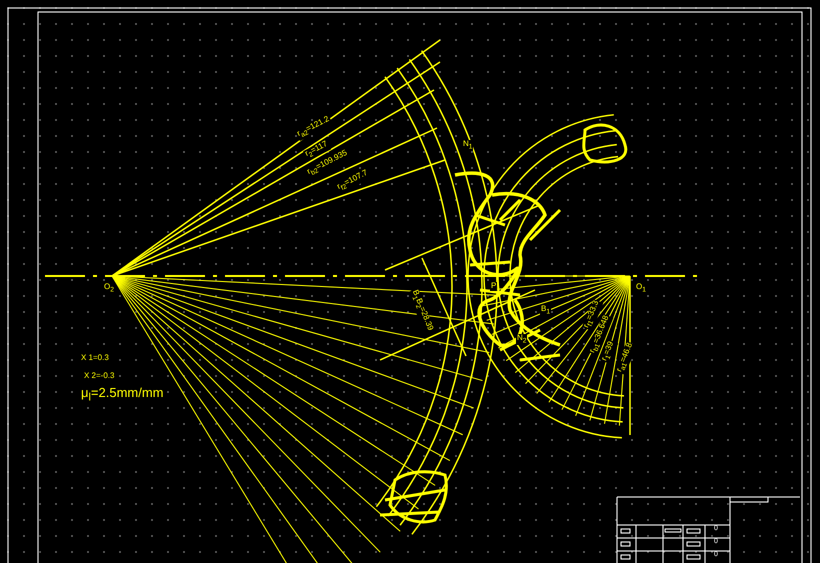  Describe the element at coordinates (546, 310) in the screenshot. I see `point-label: B$_{1}$` at that location.